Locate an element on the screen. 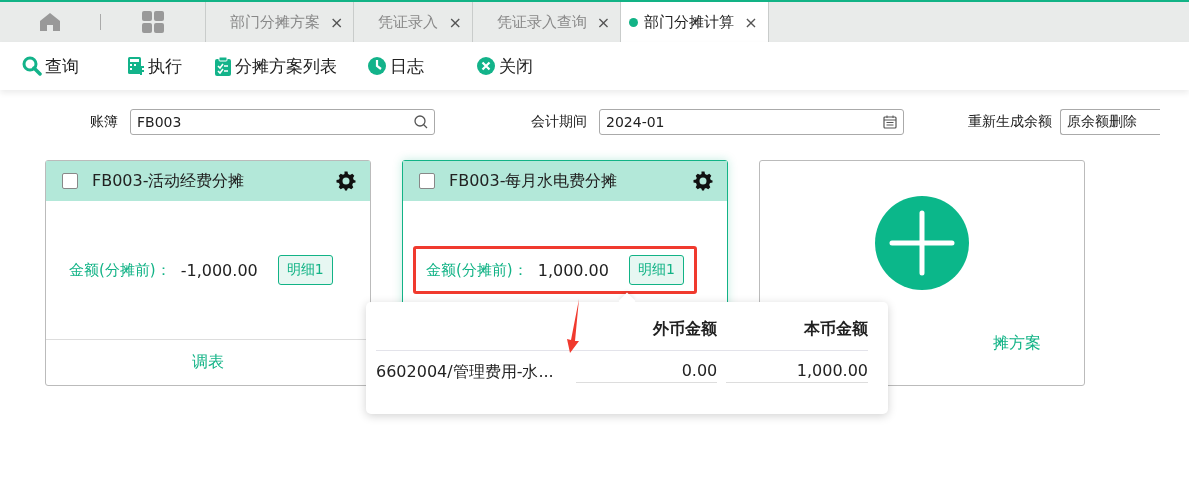 This screenshot has height=500, width=1189. period-field: 2024-01 is located at coordinates (751, 122).